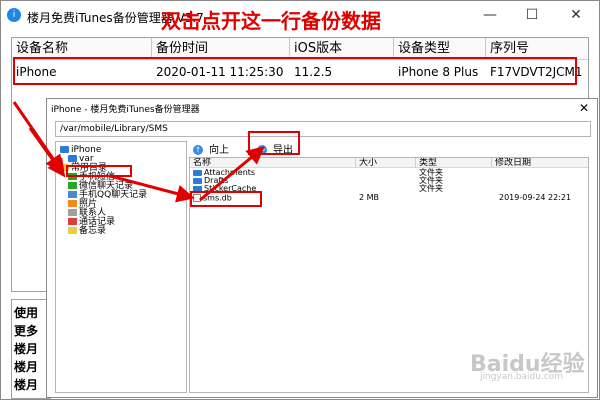  Describe the element at coordinates (232, 174) in the screenshot. I see `arrow-to-export` at that location.